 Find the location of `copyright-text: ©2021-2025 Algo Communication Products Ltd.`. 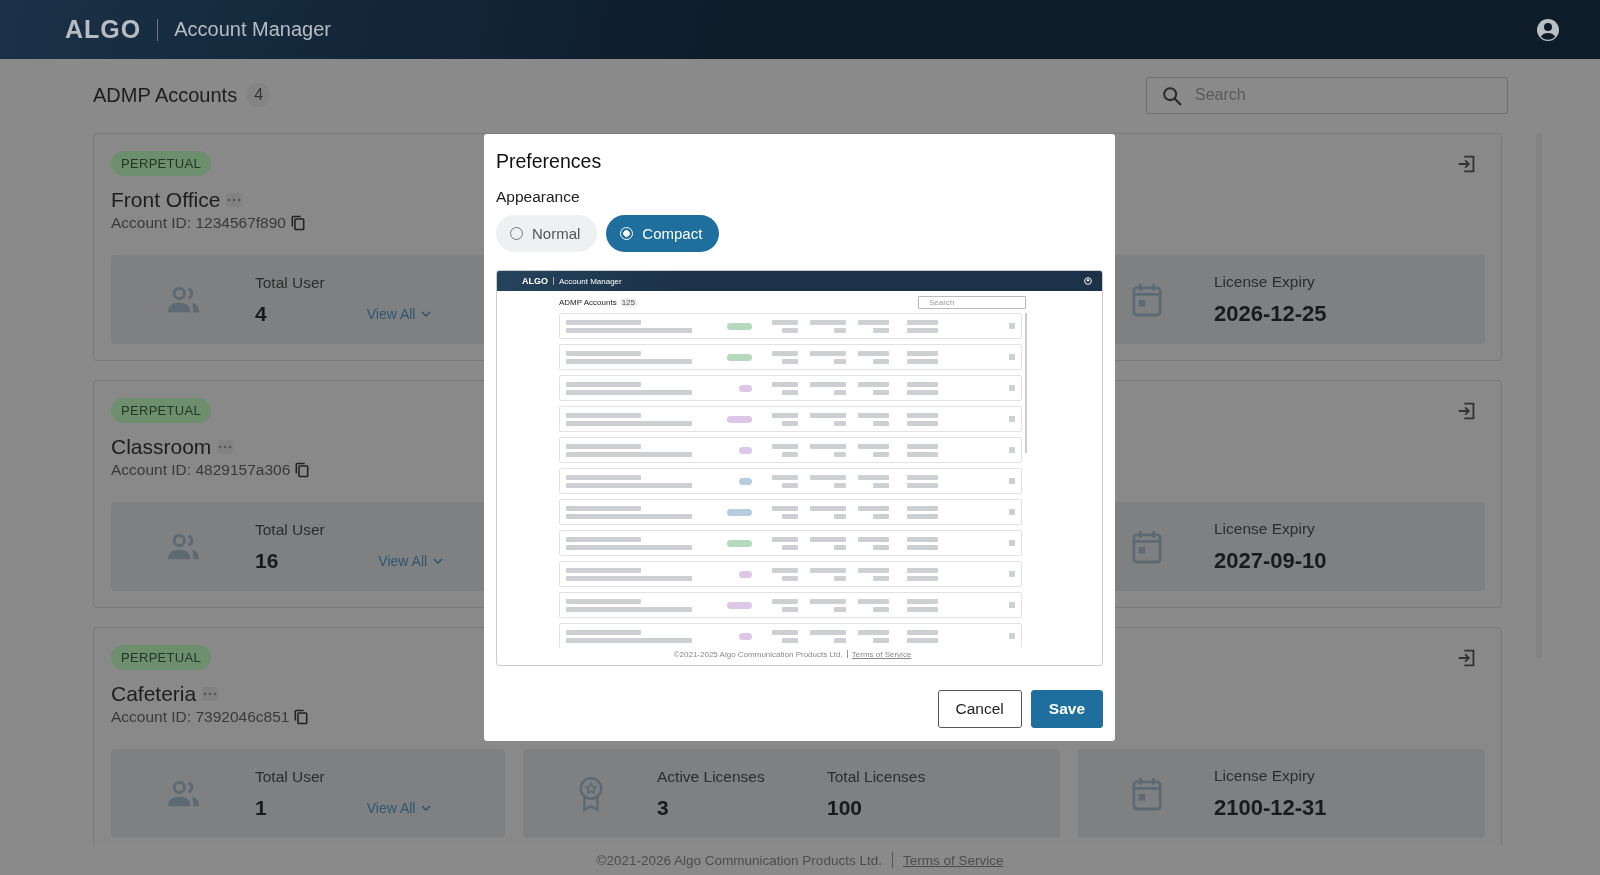

copyright-text: ©2021-2025 Algo Communication Products Ltd. is located at coordinates (758, 654).